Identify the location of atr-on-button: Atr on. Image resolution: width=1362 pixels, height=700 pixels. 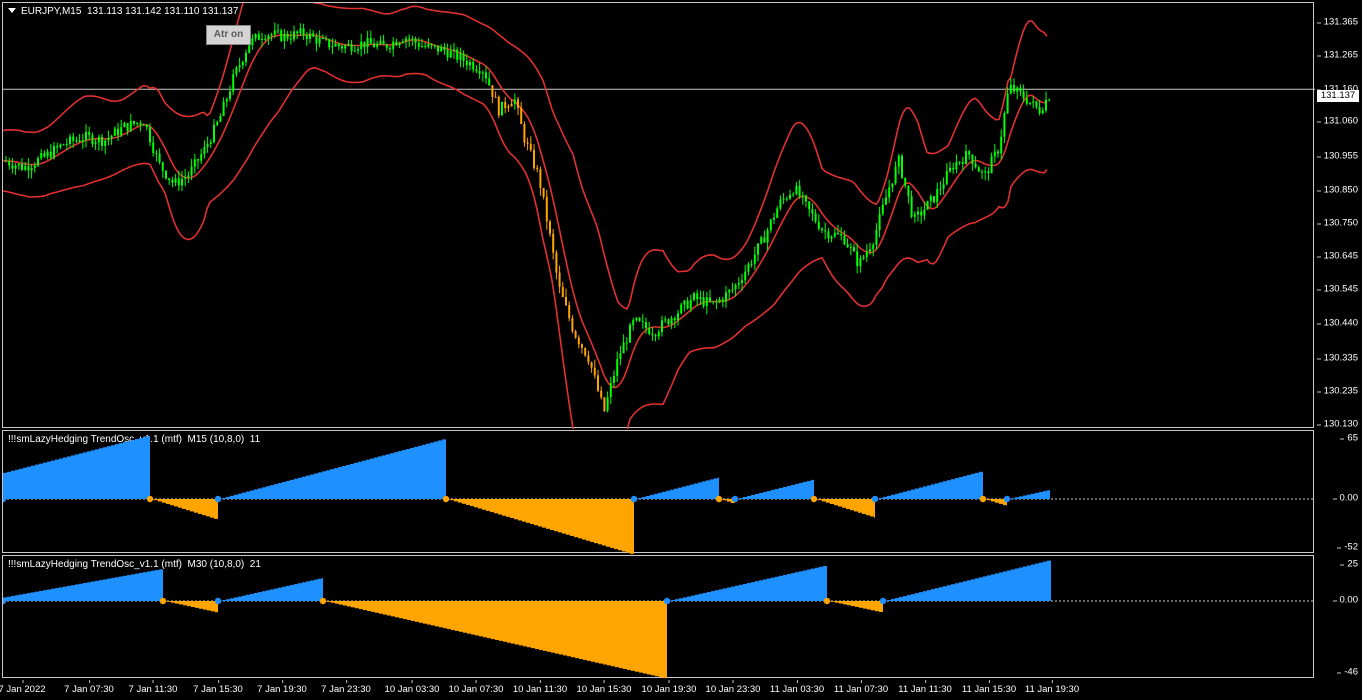
(228, 35).